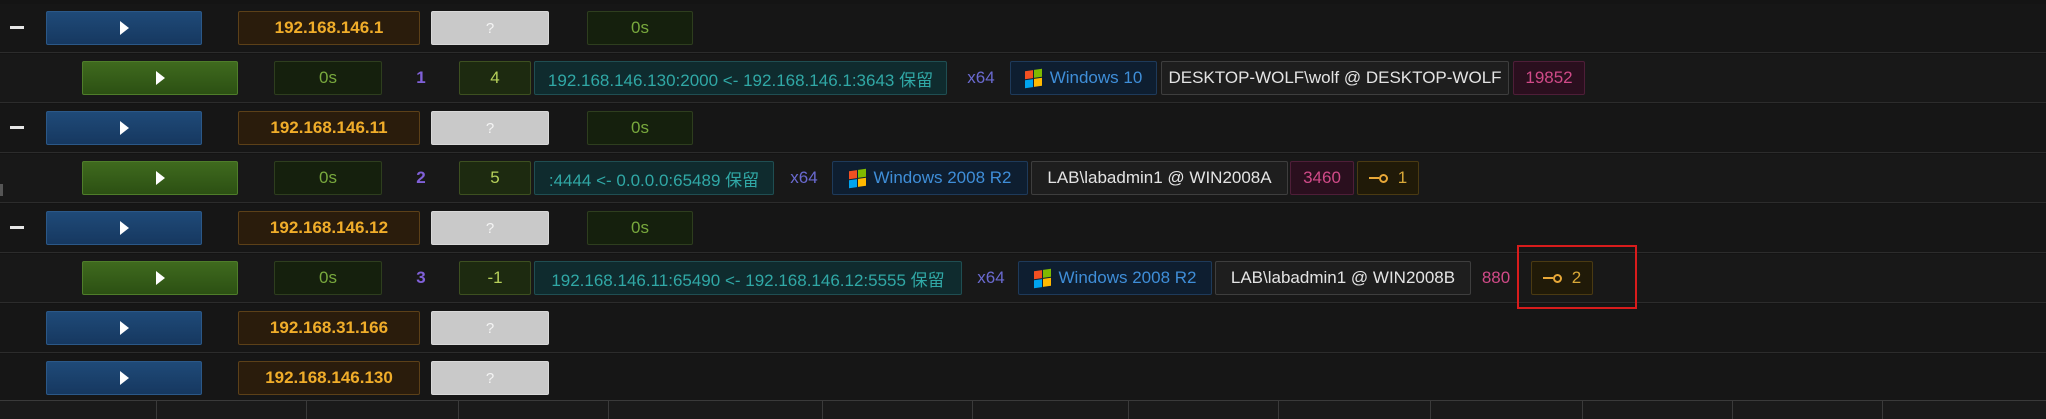  Describe the element at coordinates (1159, 178) in the screenshot. I see `session-user: LAB\labadmin1 @ WIN2008A` at that location.